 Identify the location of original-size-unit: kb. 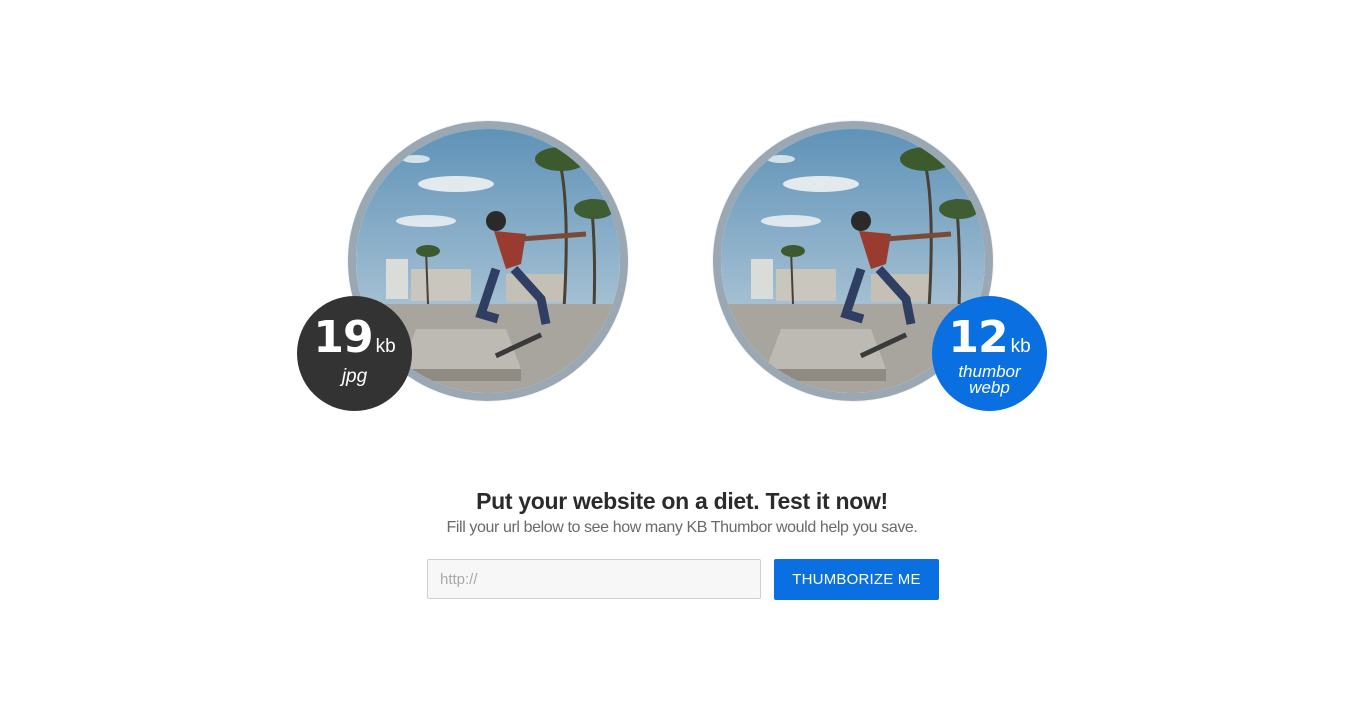
(385, 346).